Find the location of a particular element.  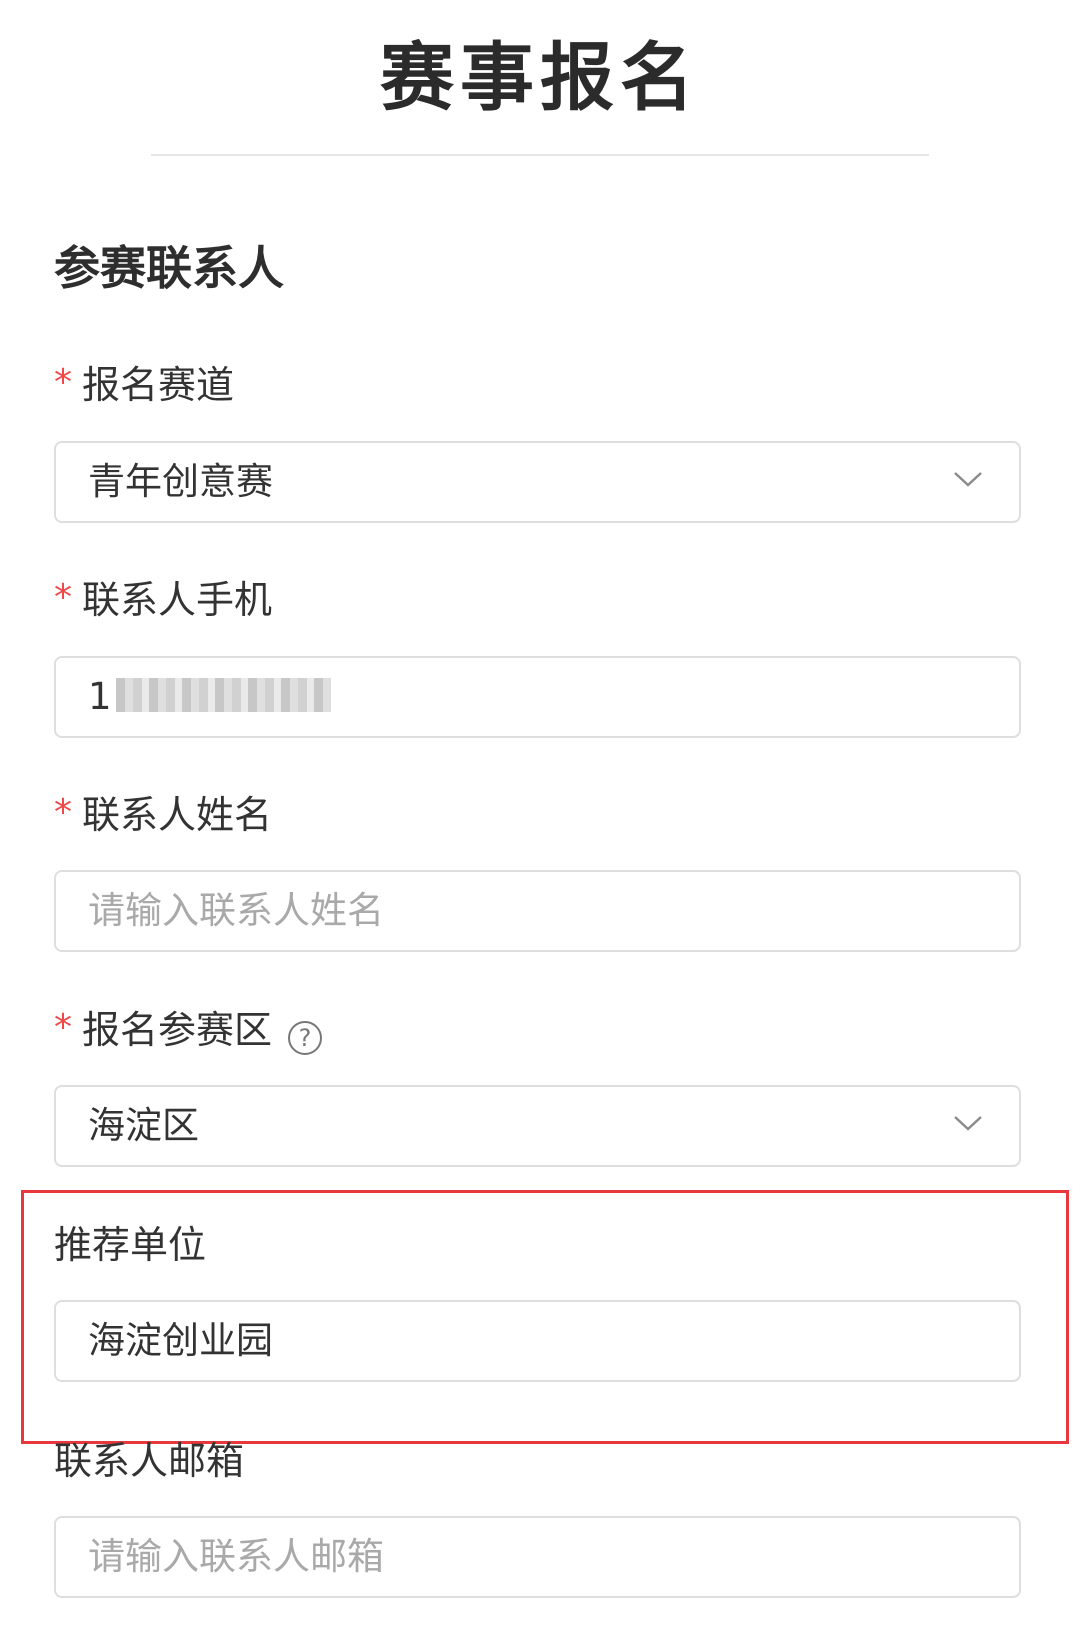

highlight-annotation-box is located at coordinates (545, 1317).